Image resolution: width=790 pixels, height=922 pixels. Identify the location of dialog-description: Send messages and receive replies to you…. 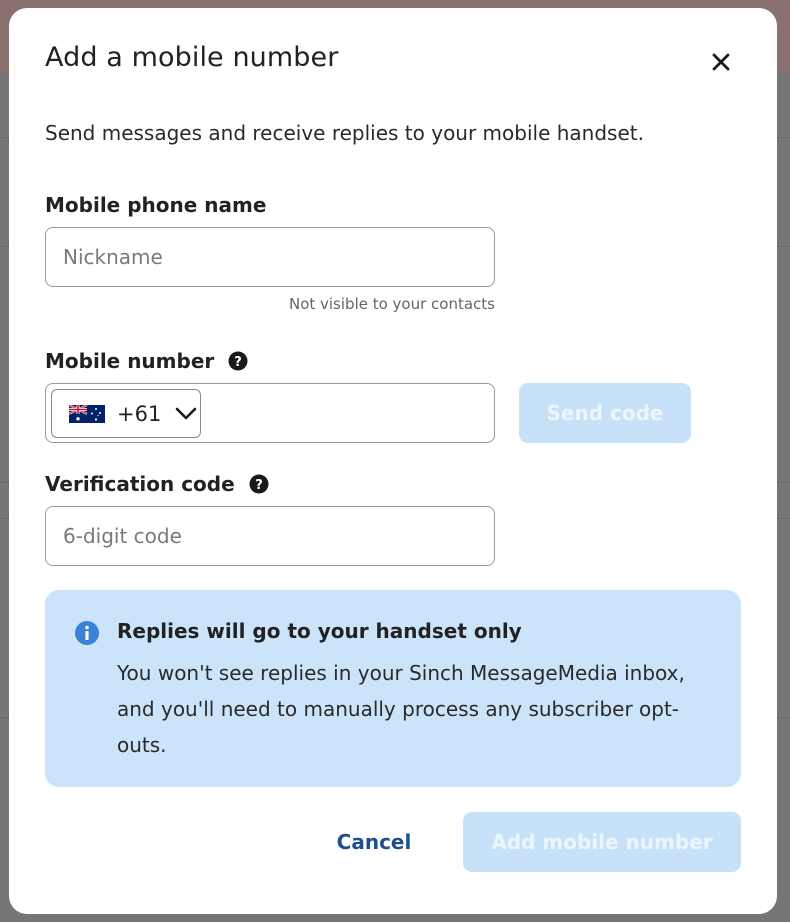
(344, 133).